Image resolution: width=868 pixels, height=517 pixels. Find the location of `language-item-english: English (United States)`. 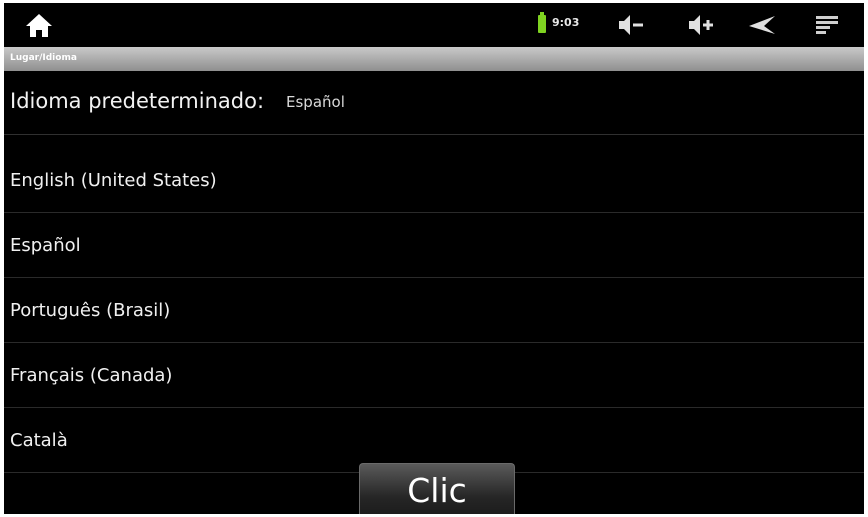

language-item-english: English (United States) is located at coordinates (434, 180).